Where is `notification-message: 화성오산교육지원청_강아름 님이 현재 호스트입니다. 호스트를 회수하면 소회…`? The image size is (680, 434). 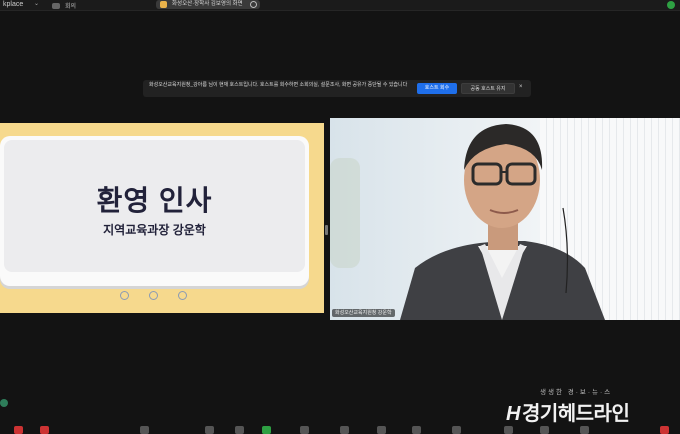 notification-message: 화성오산교육지원청_강아름 님이 현재 호스트입니다. 호스트를 회수하면 소회… is located at coordinates (278, 85).